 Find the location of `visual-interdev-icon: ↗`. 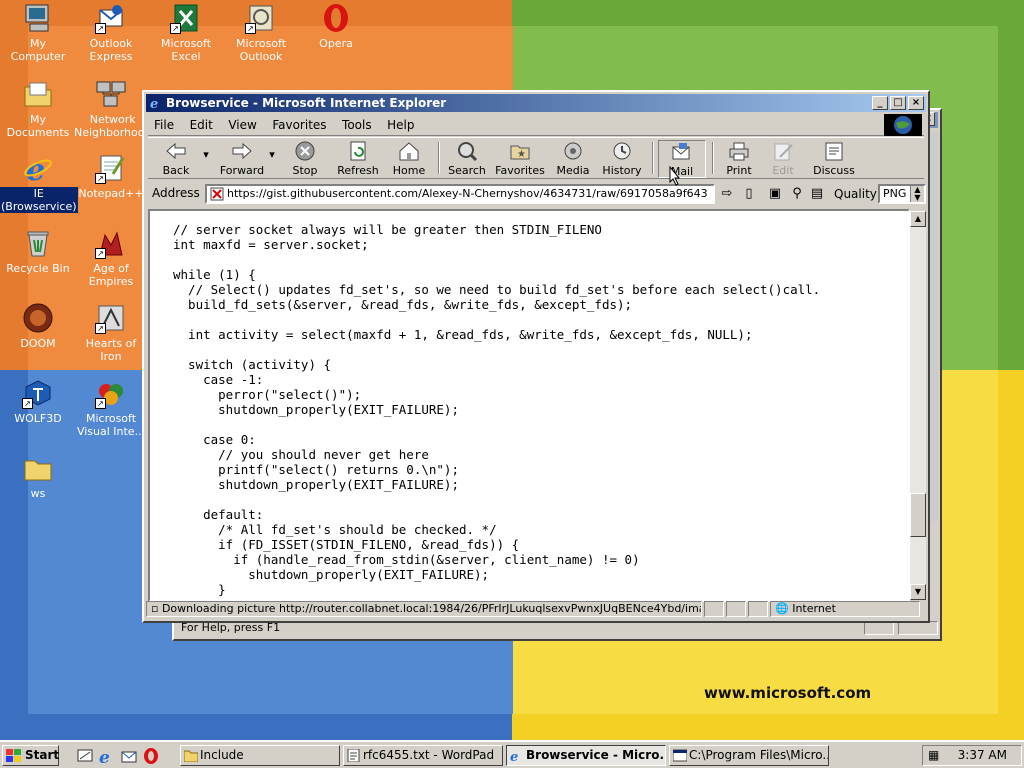

visual-interdev-icon: ↗ is located at coordinates (111, 393).